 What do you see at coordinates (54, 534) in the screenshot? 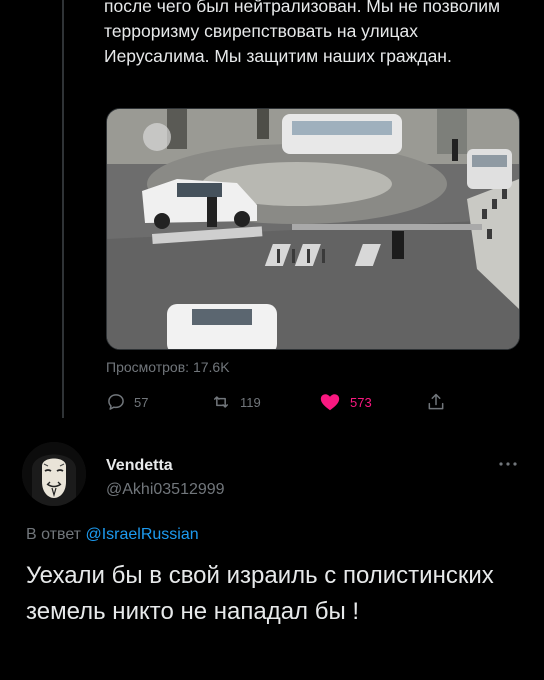
I see `reply-to-prefix: В ответ` at bounding box center [54, 534].